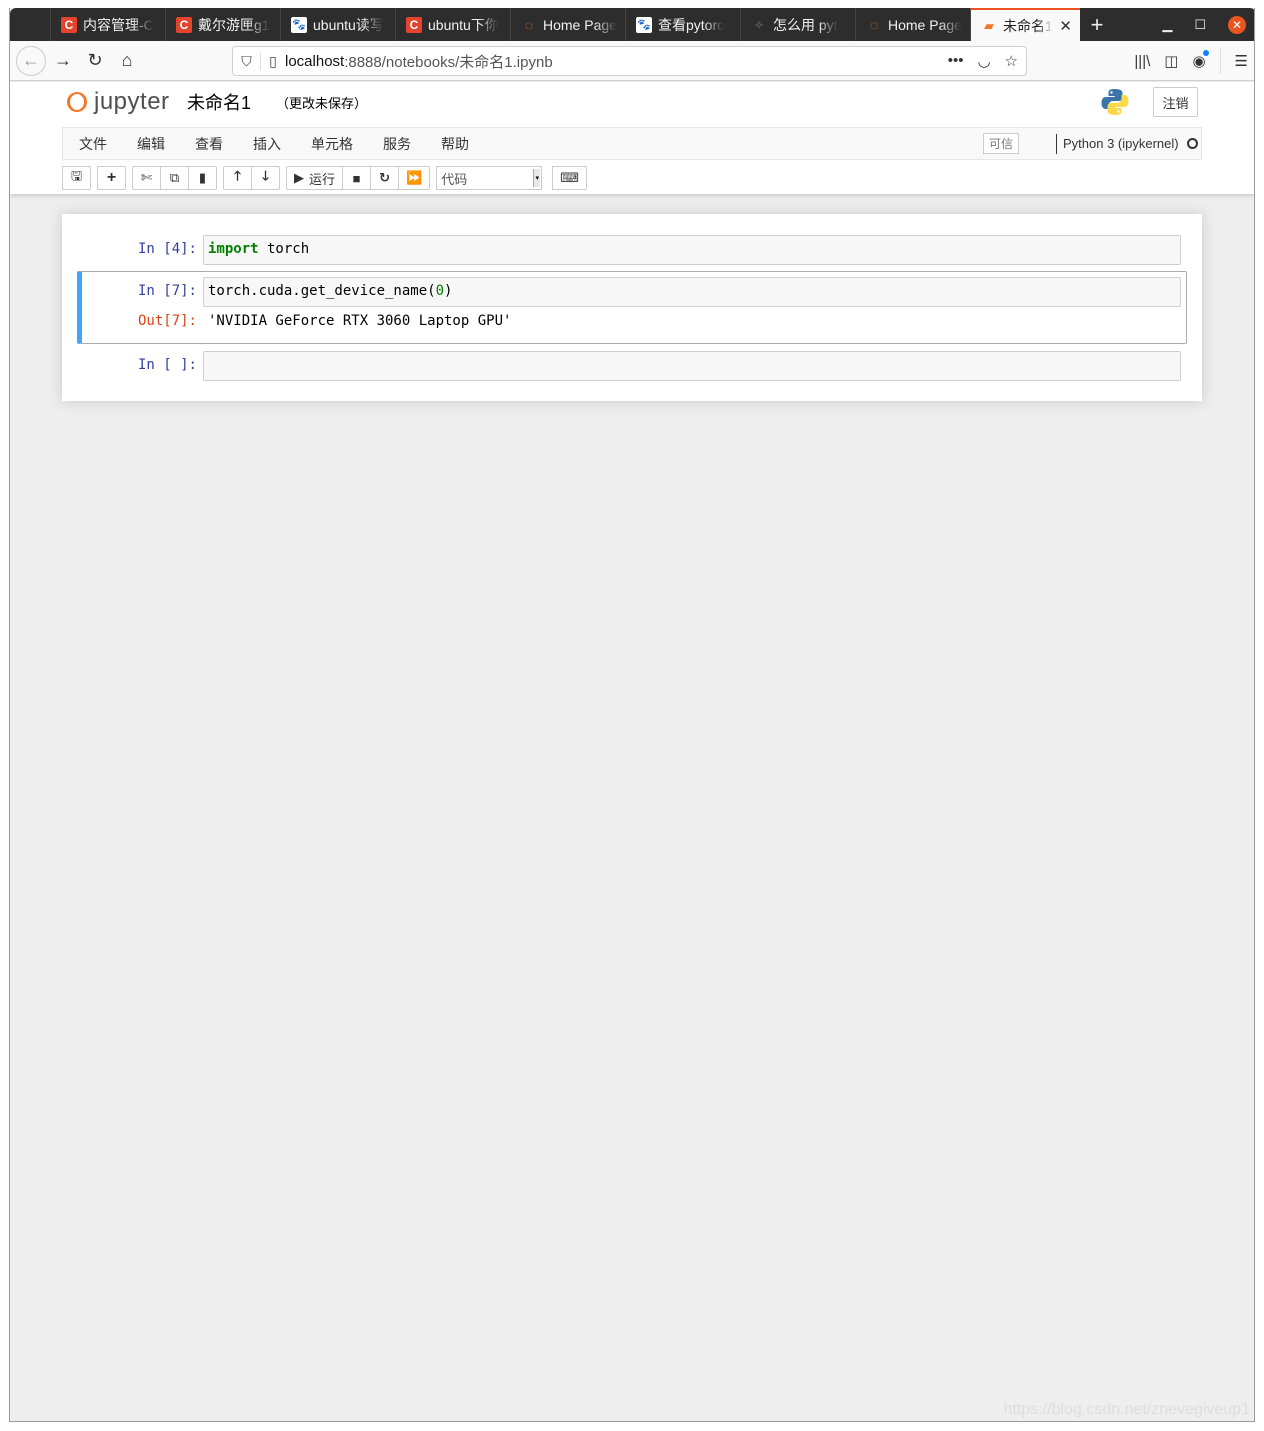 The image size is (1264, 1431). I want to click on back-button: ←, so click(31, 60).